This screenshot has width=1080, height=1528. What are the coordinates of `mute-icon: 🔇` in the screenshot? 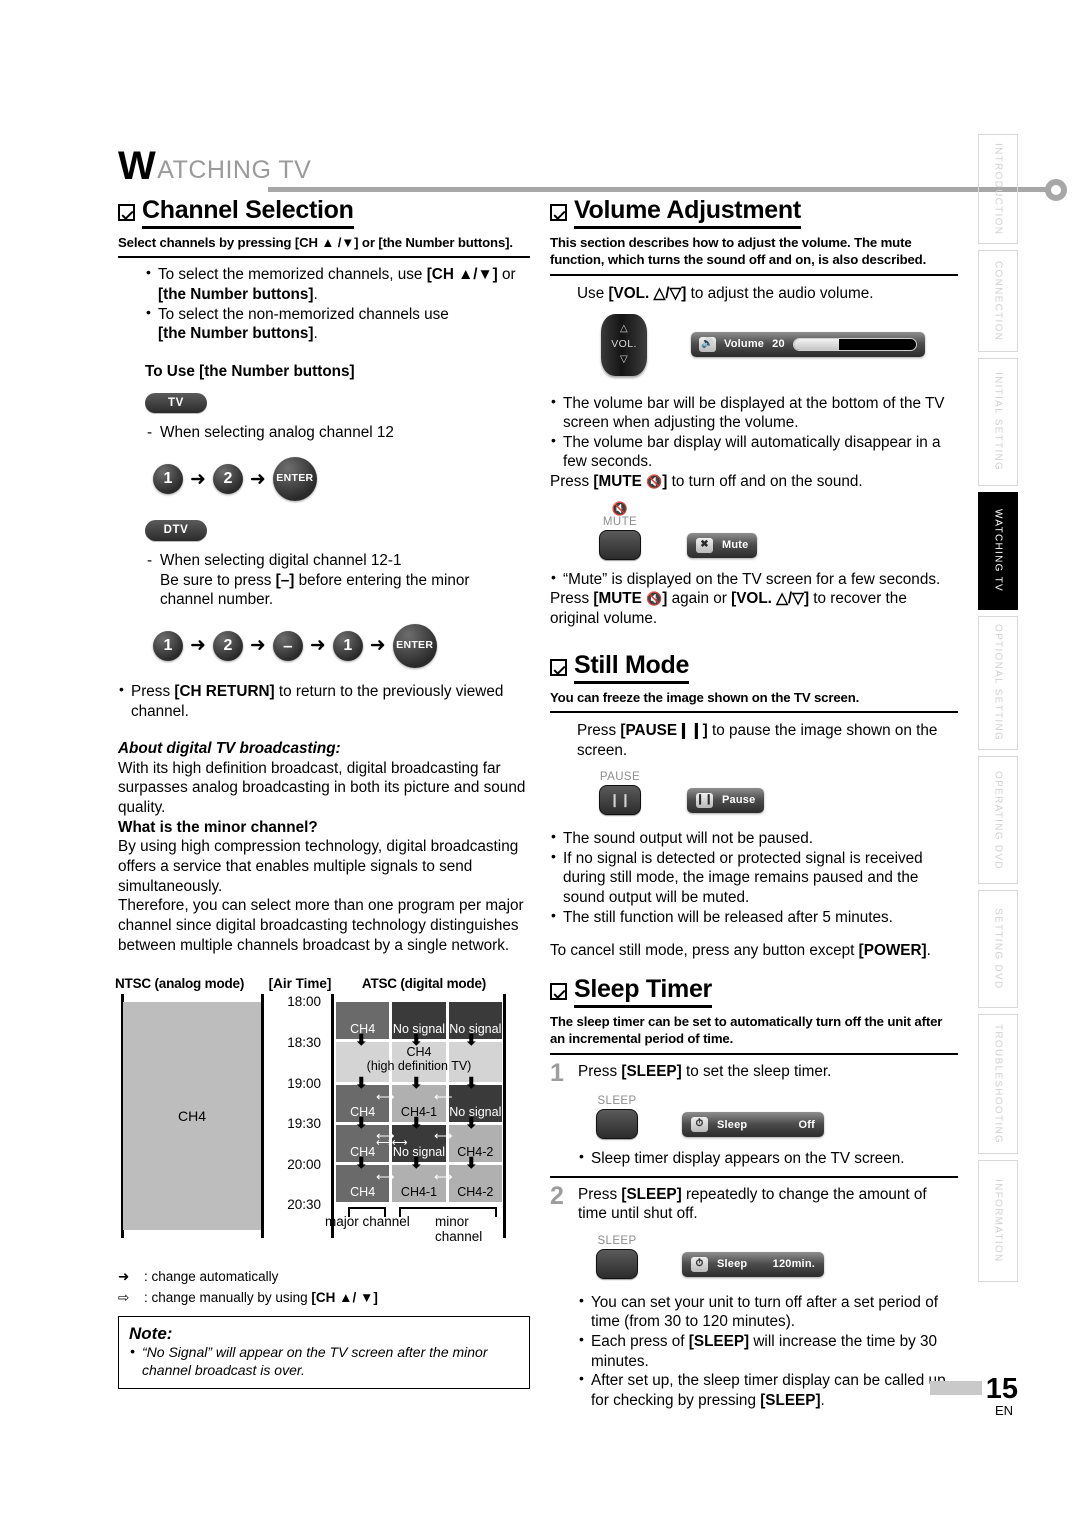 It's located at (620, 508).